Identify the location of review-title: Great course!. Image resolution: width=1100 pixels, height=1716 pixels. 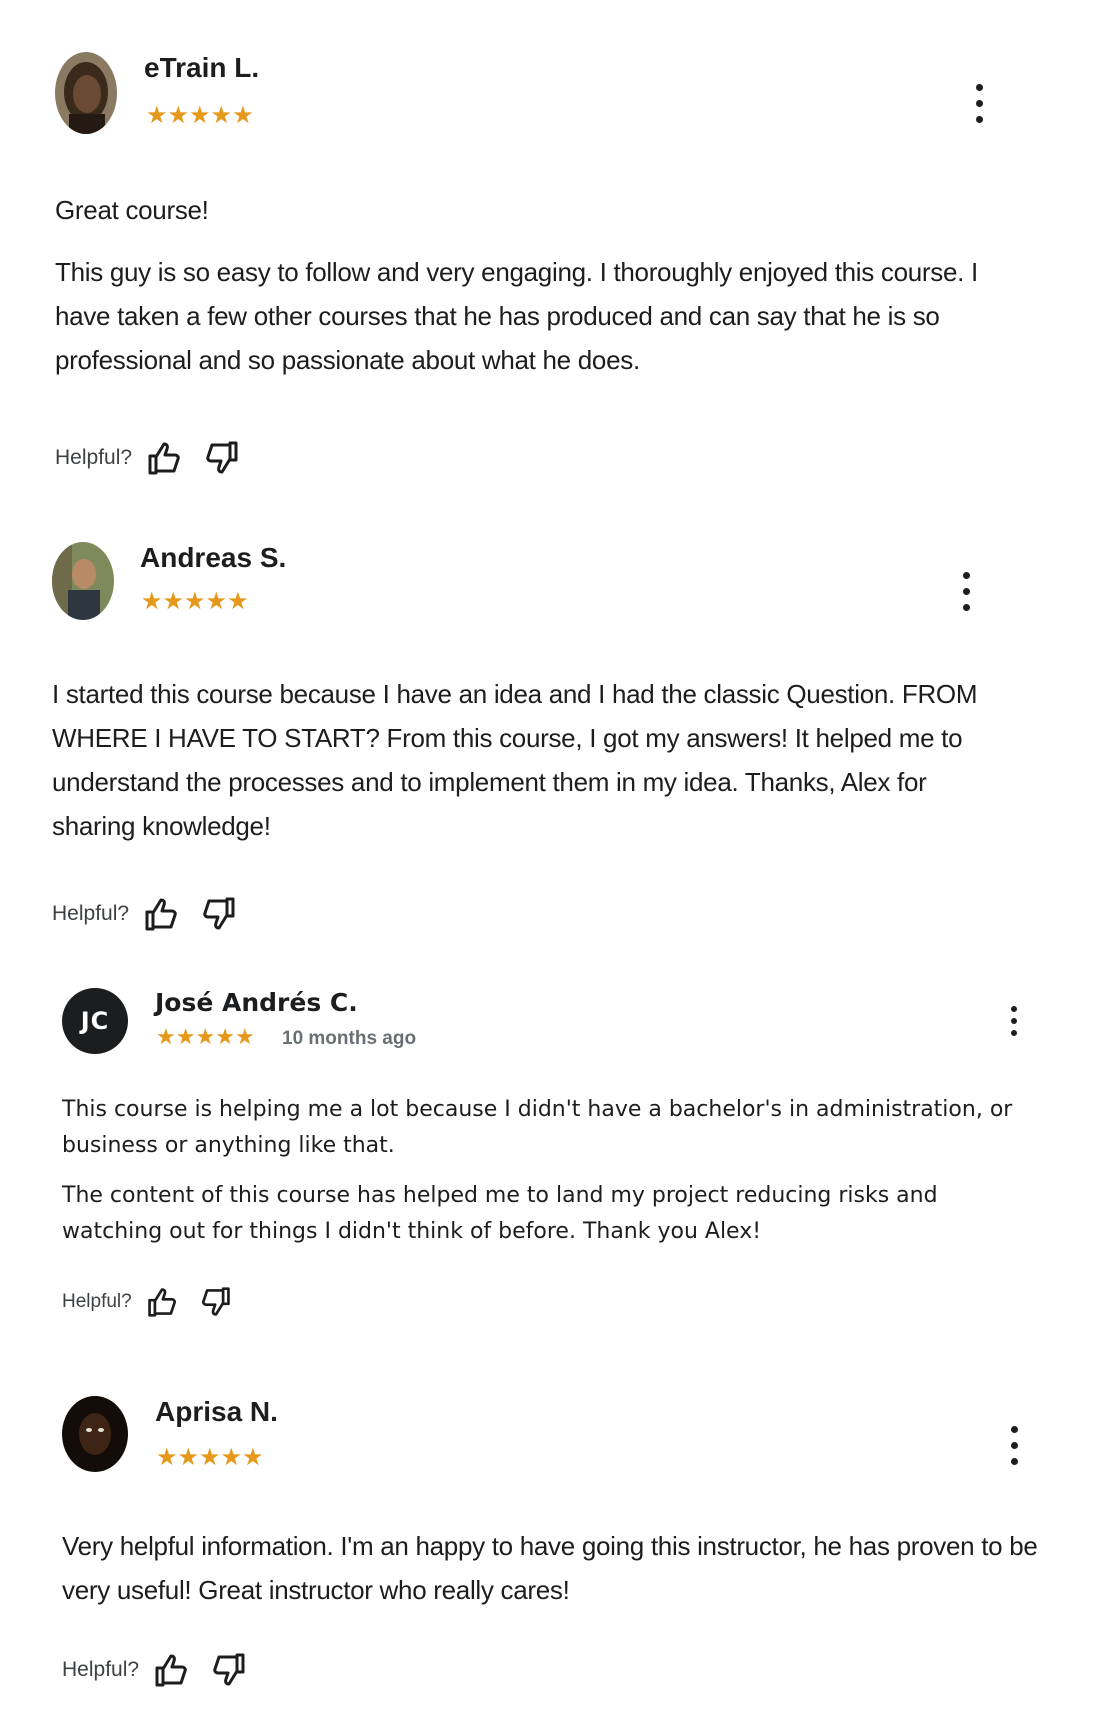
(132, 210).